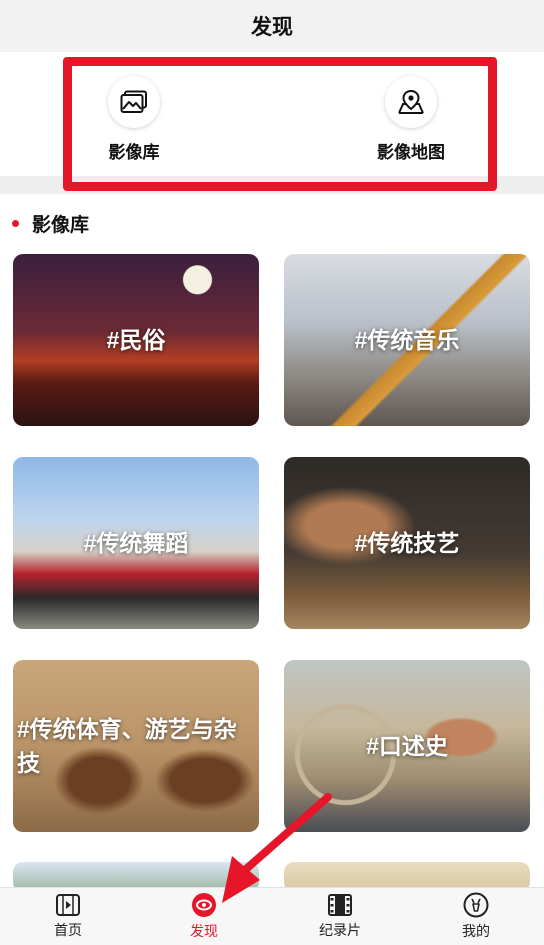  I want to click on profile-deer-icon, so click(476, 905).